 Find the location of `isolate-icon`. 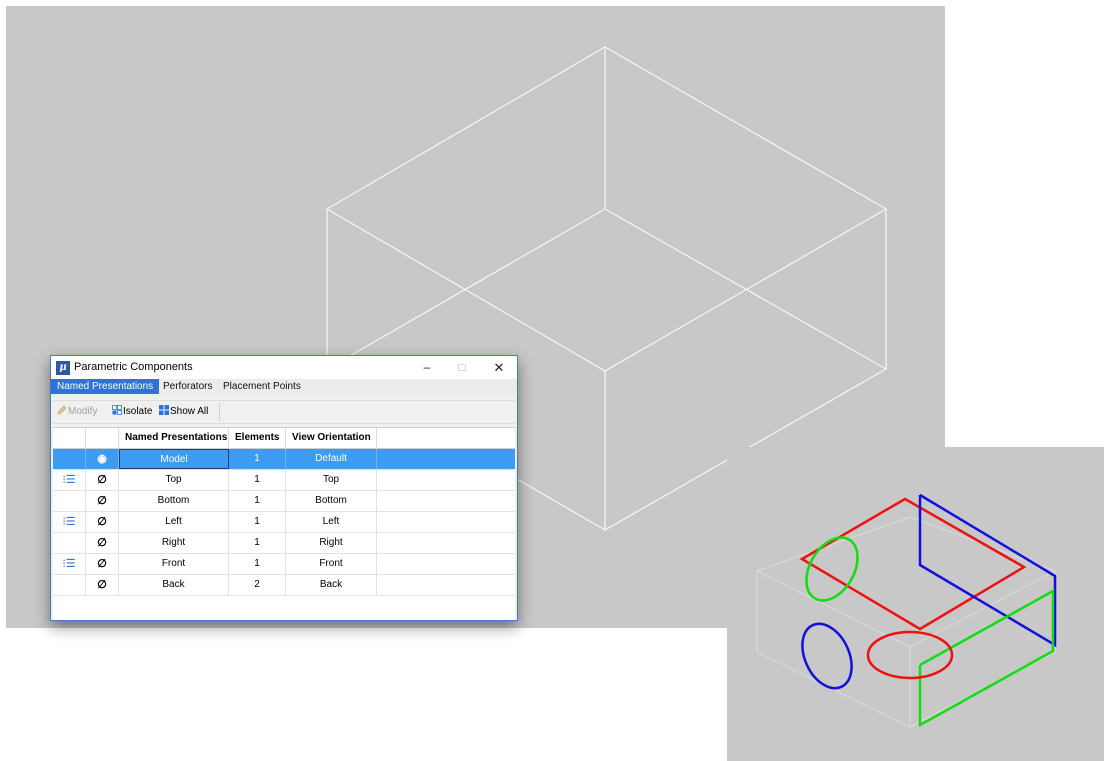

isolate-icon is located at coordinates (117, 410).